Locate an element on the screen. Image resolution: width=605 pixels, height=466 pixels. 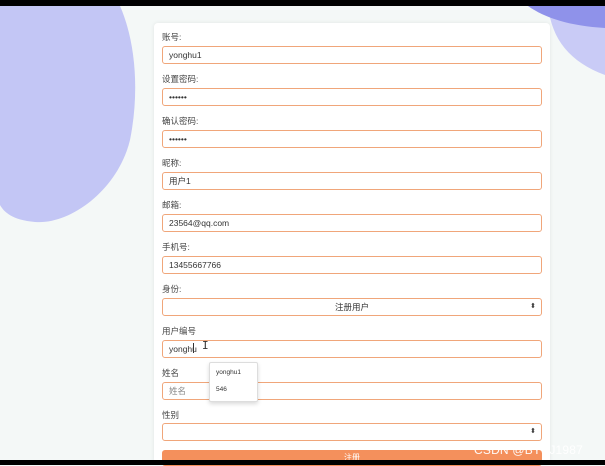
account-input: yonghu1 is located at coordinates (352, 55).